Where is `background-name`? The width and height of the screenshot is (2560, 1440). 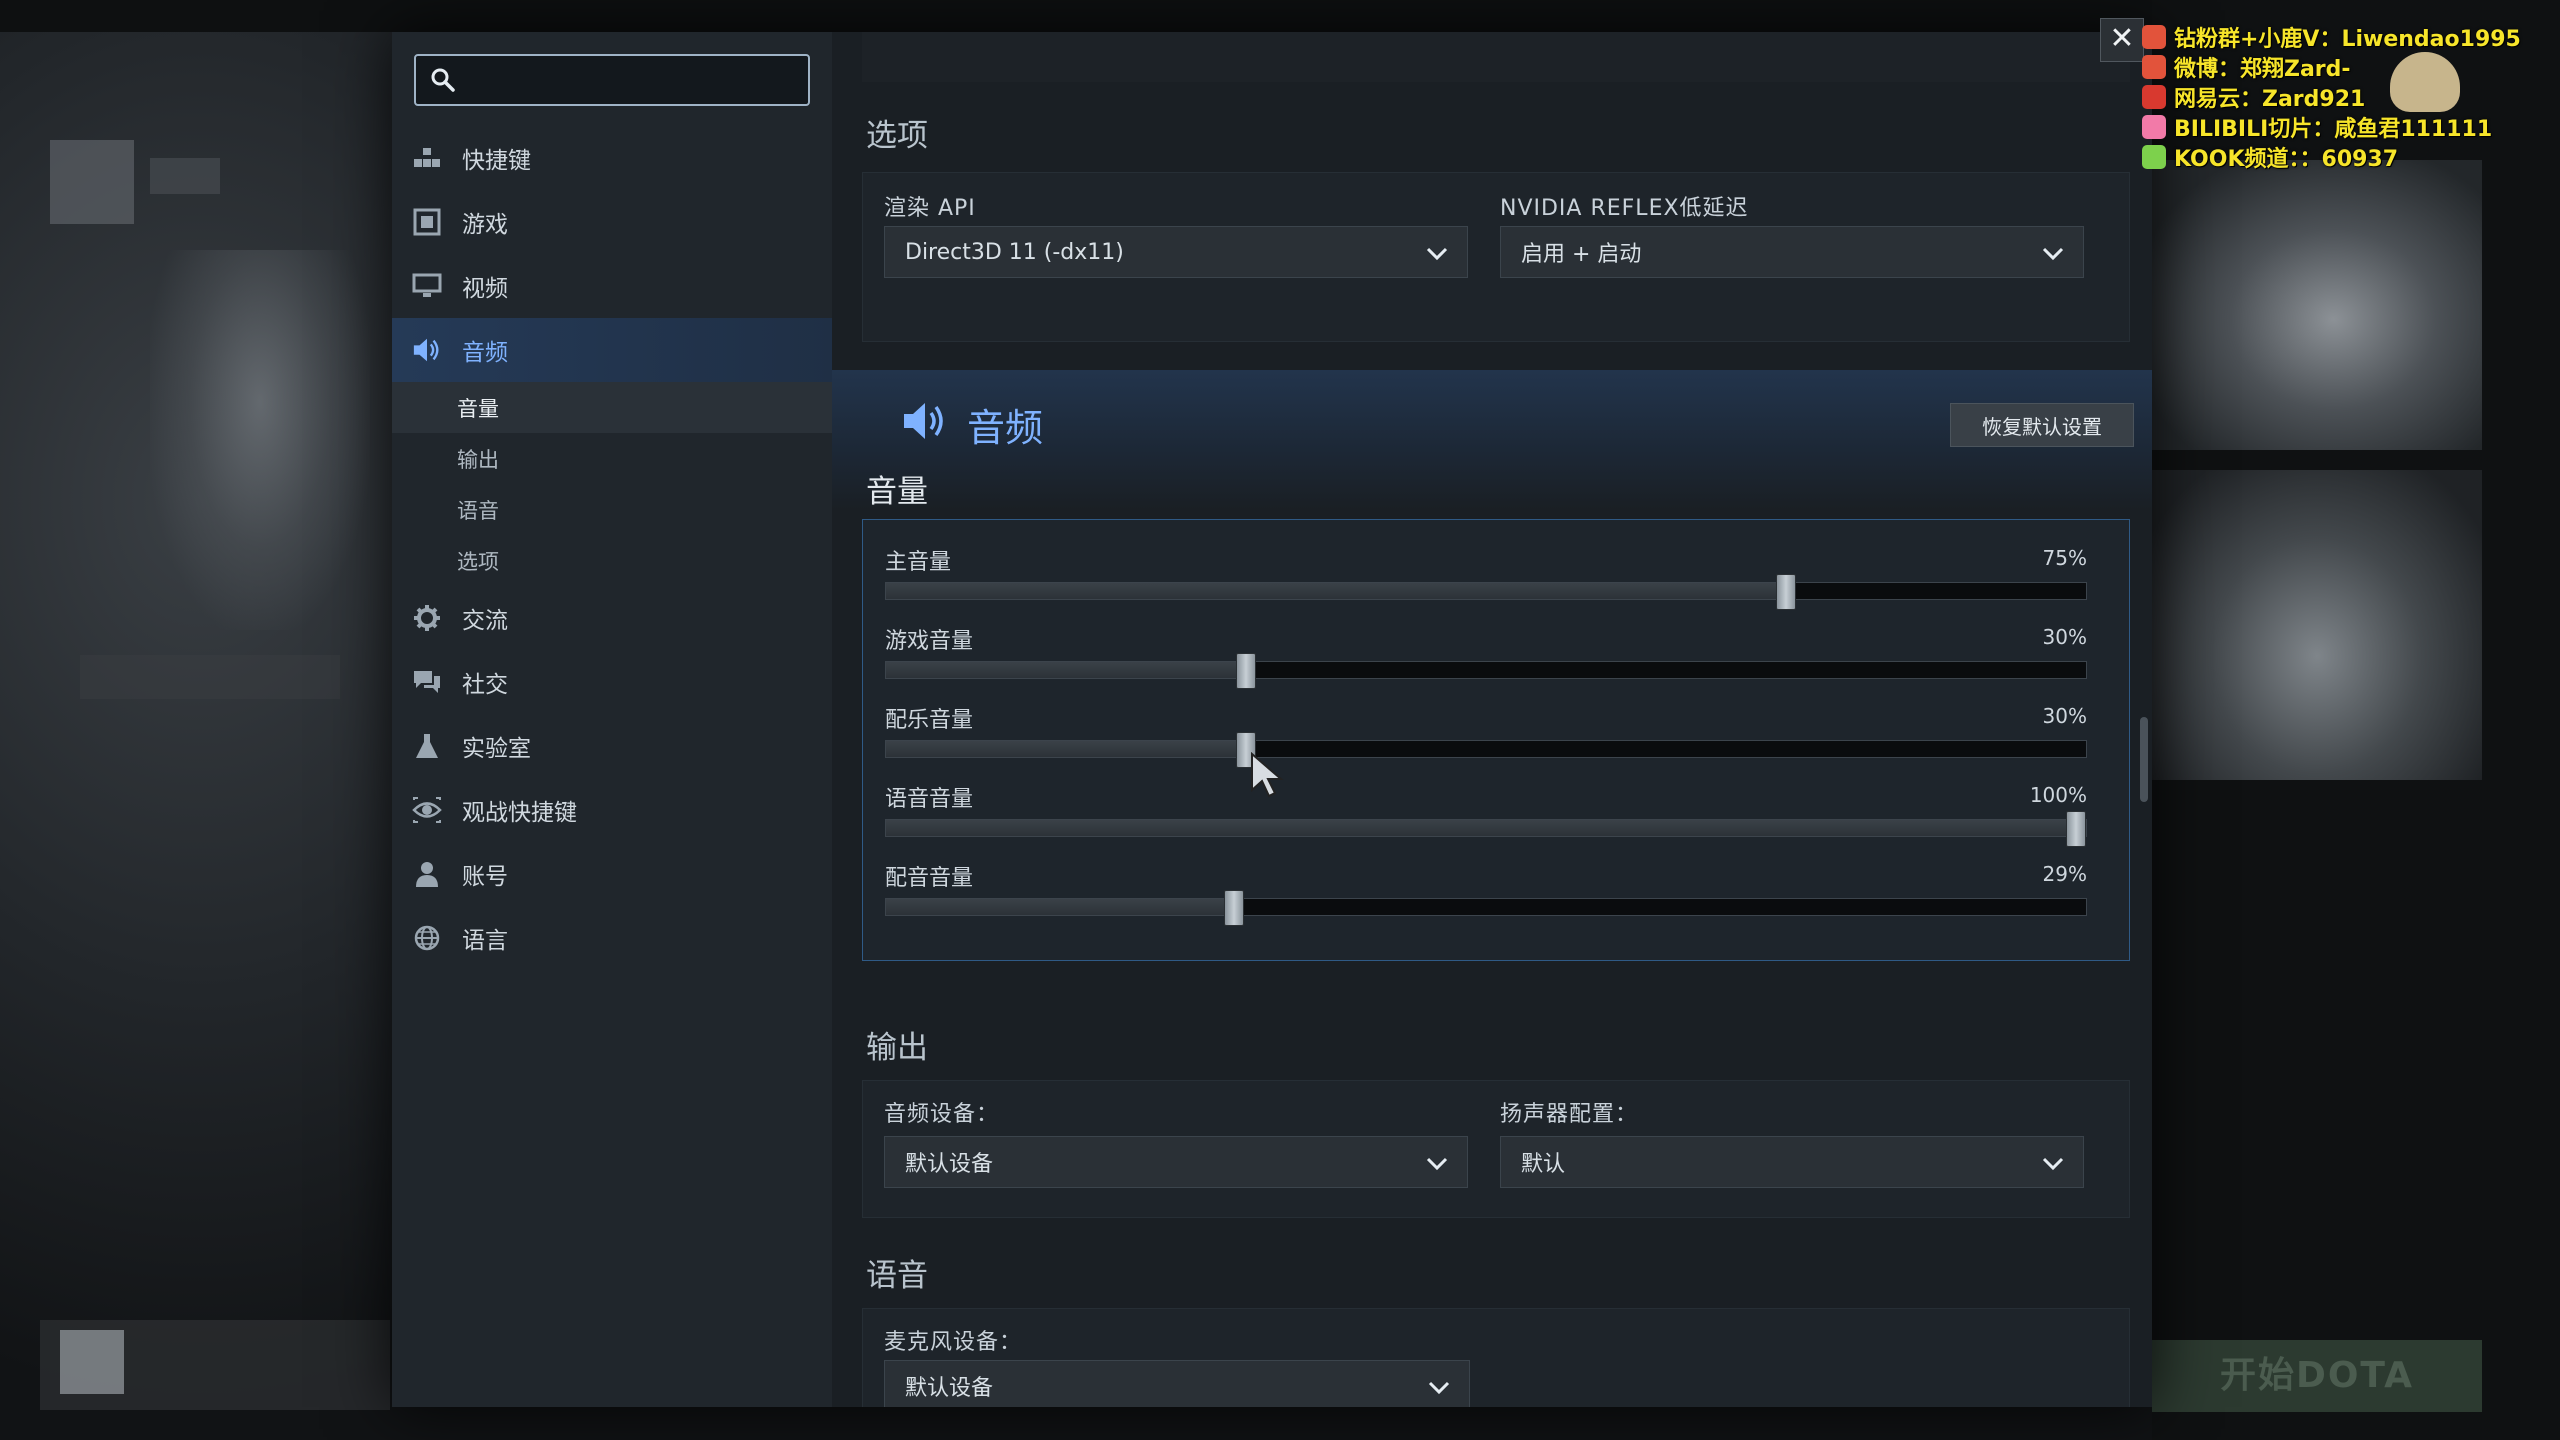 background-name is located at coordinates (185, 176).